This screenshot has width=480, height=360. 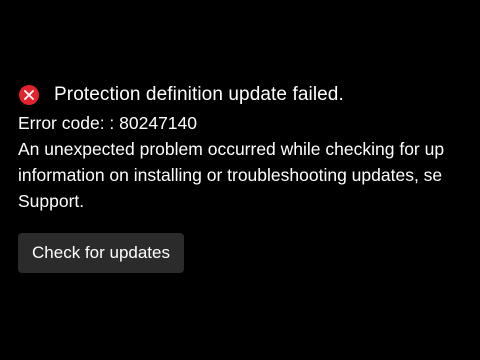 I want to click on error-message-line: Support., so click(x=51, y=201).